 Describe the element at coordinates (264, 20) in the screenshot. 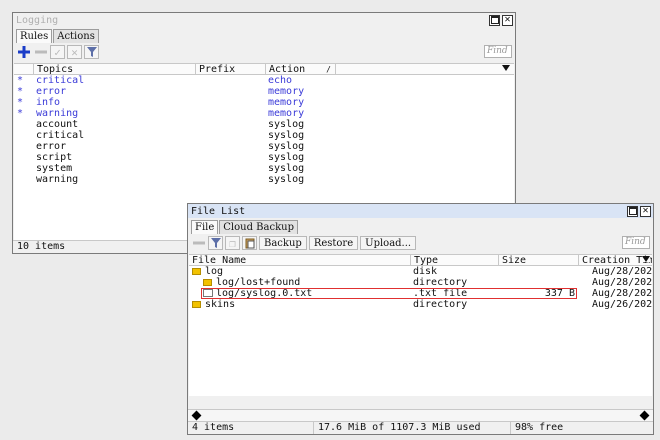

I see `logging-titlebar: Logging ✕` at that location.